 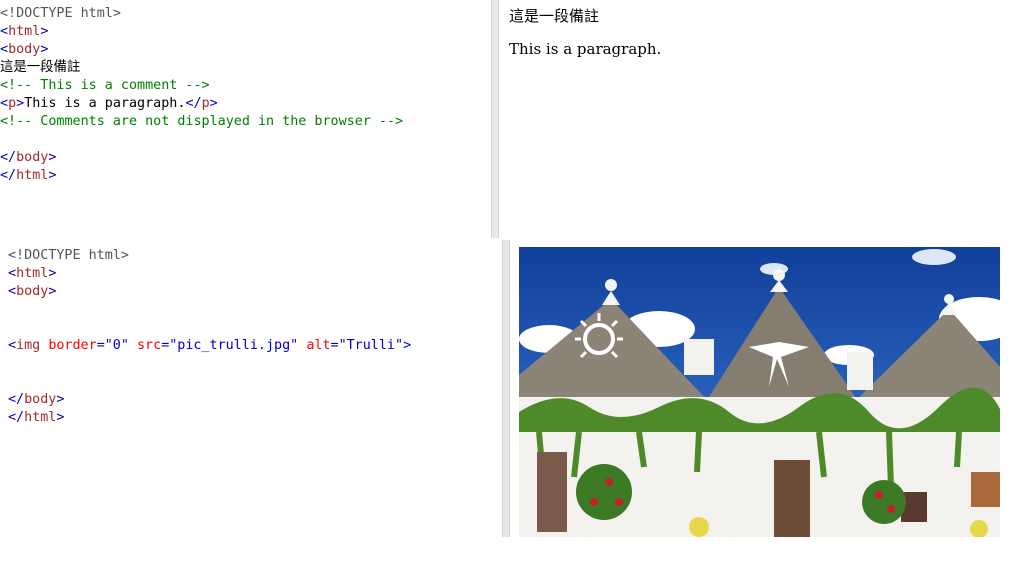 I want to click on code-line: 這是一段備註, so click(x=245, y=68).